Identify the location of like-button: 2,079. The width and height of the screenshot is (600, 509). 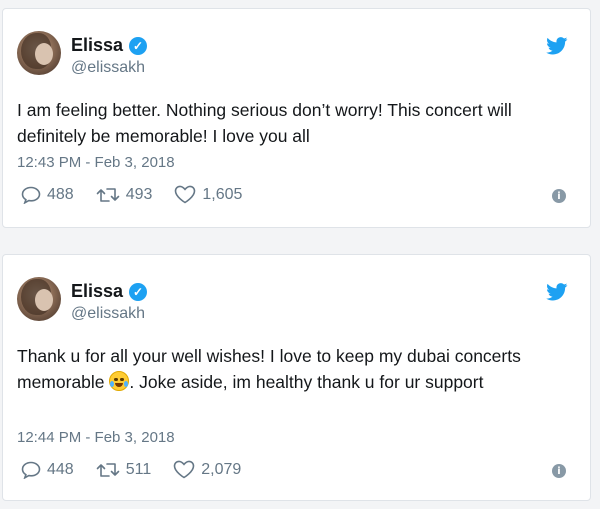
(207, 469).